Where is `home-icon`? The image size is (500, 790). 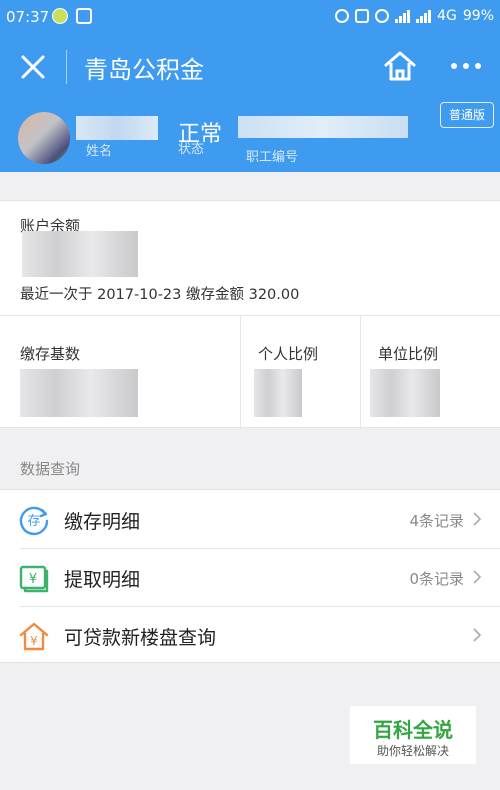 home-icon is located at coordinates (400, 66).